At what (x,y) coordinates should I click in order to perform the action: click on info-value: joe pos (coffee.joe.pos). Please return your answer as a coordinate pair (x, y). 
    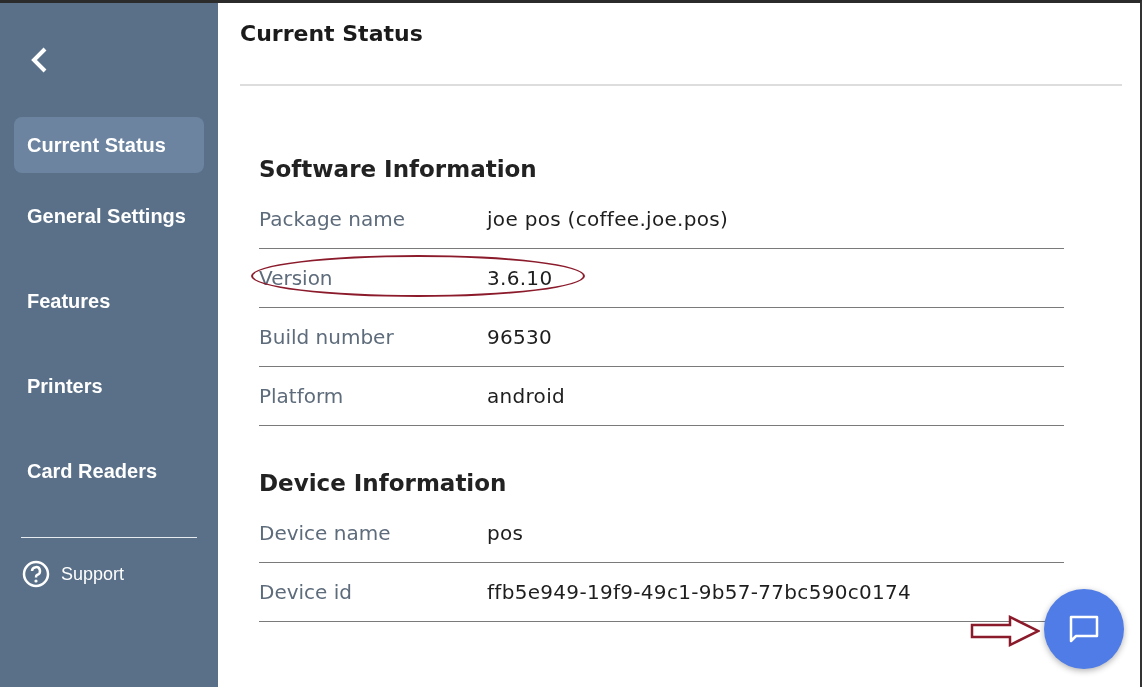
    Looking at the image, I should click on (608, 219).